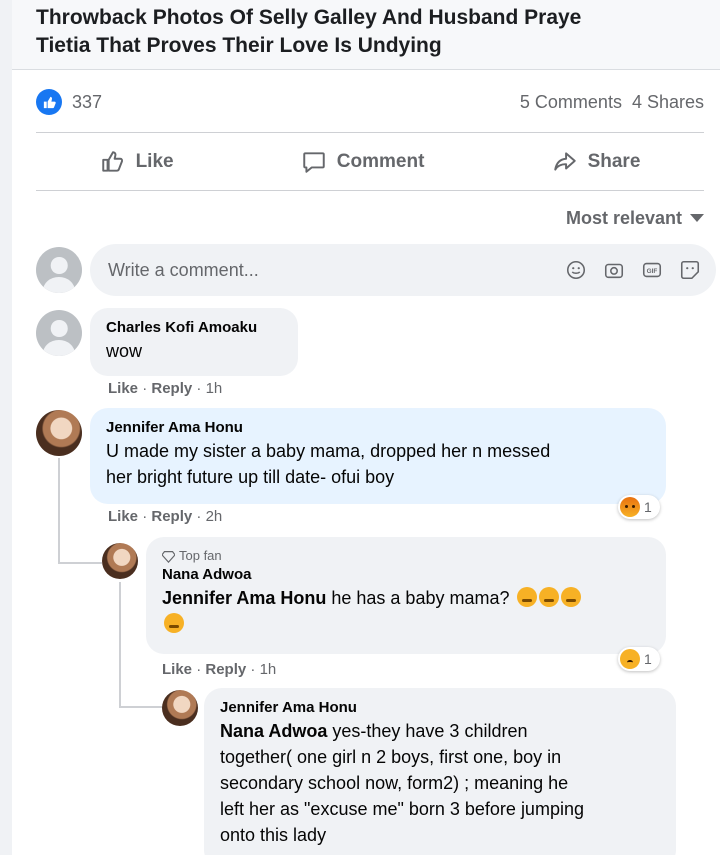  What do you see at coordinates (403, 270) in the screenshot?
I see `comment-input: Write a comment... GIF` at bounding box center [403, 270].